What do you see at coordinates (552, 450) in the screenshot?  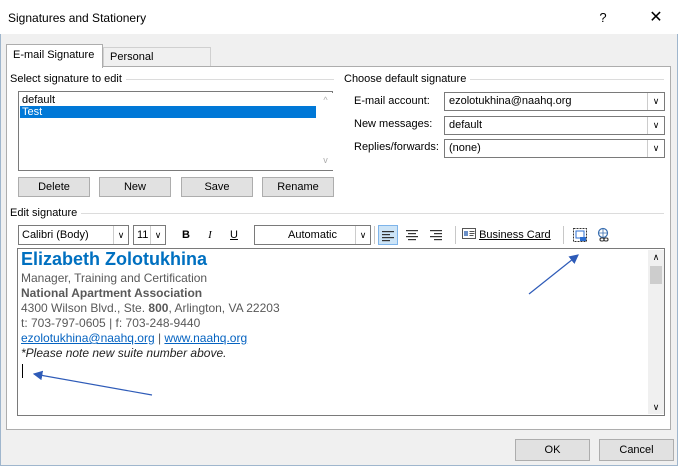 I see `ok-button: OK` at bounding box center [552, 450].